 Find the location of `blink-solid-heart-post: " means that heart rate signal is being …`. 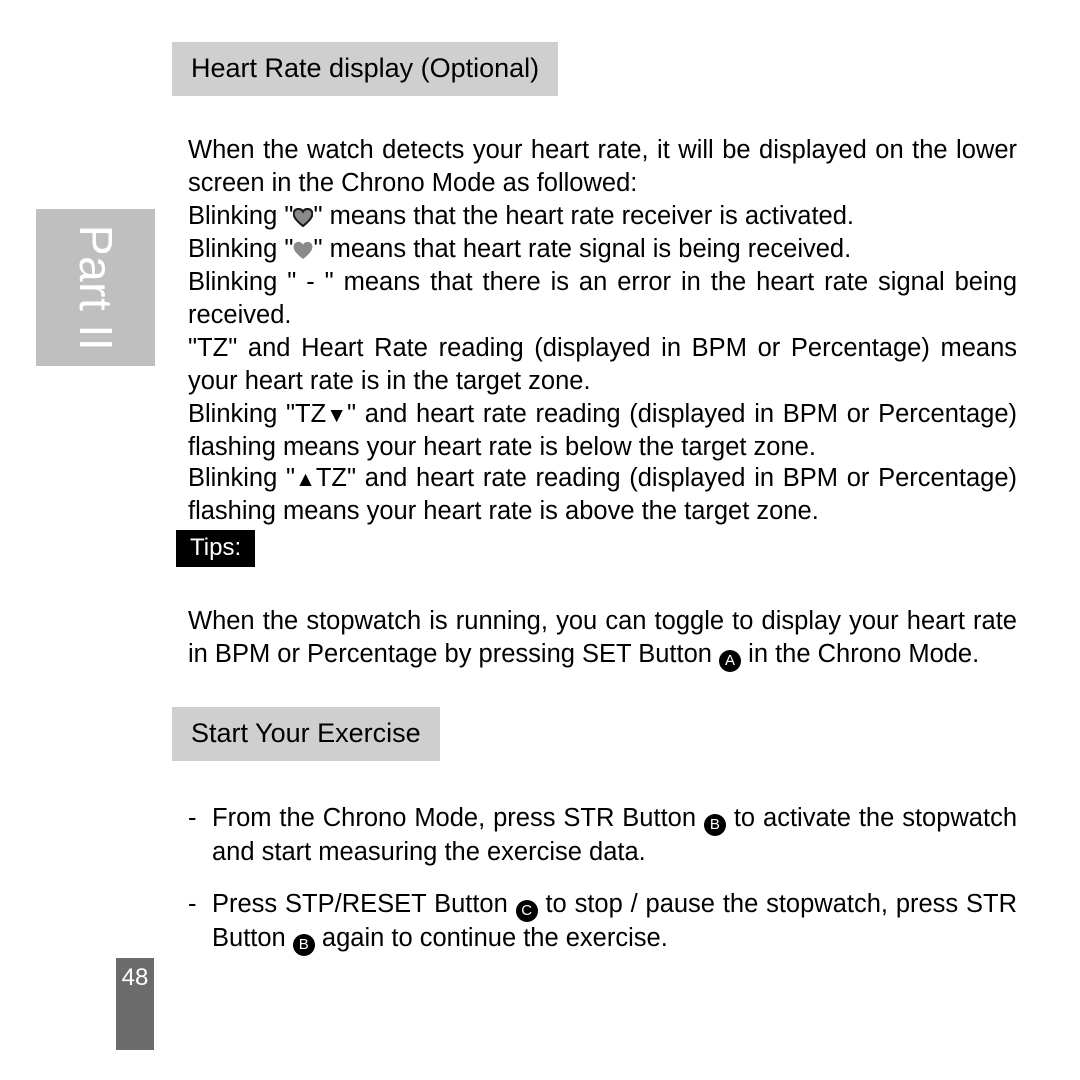

blink-solid-heart-post: " means that heart rate signal is being … is located at coordinates (582, 248).